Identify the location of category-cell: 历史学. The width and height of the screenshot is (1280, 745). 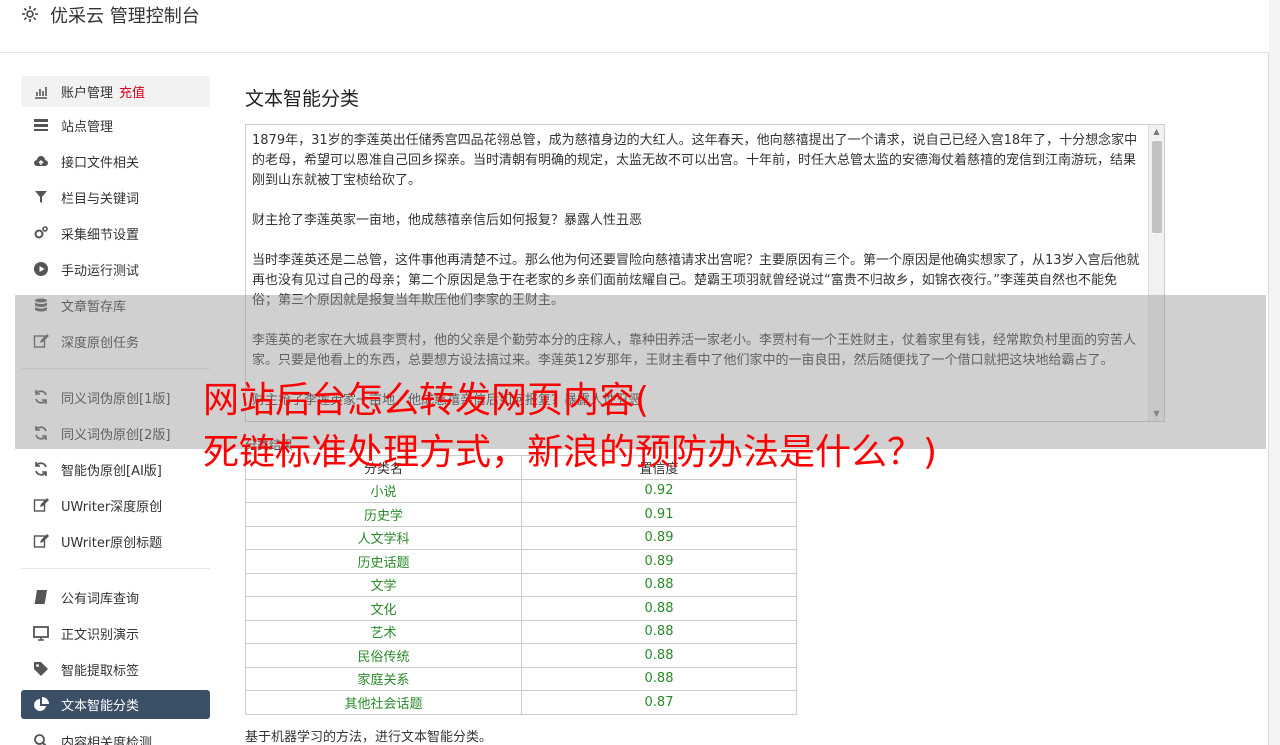
(383, 514).